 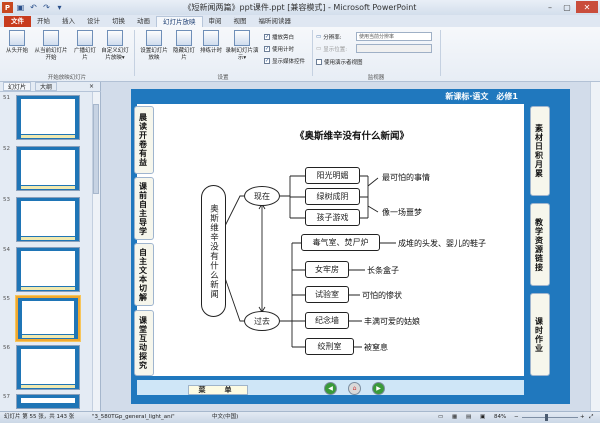 What do you see at coordinates (591, 417) in the screenshot?
I see `fit-to-window-icon: ⤢` at bounding box center [591, 417].